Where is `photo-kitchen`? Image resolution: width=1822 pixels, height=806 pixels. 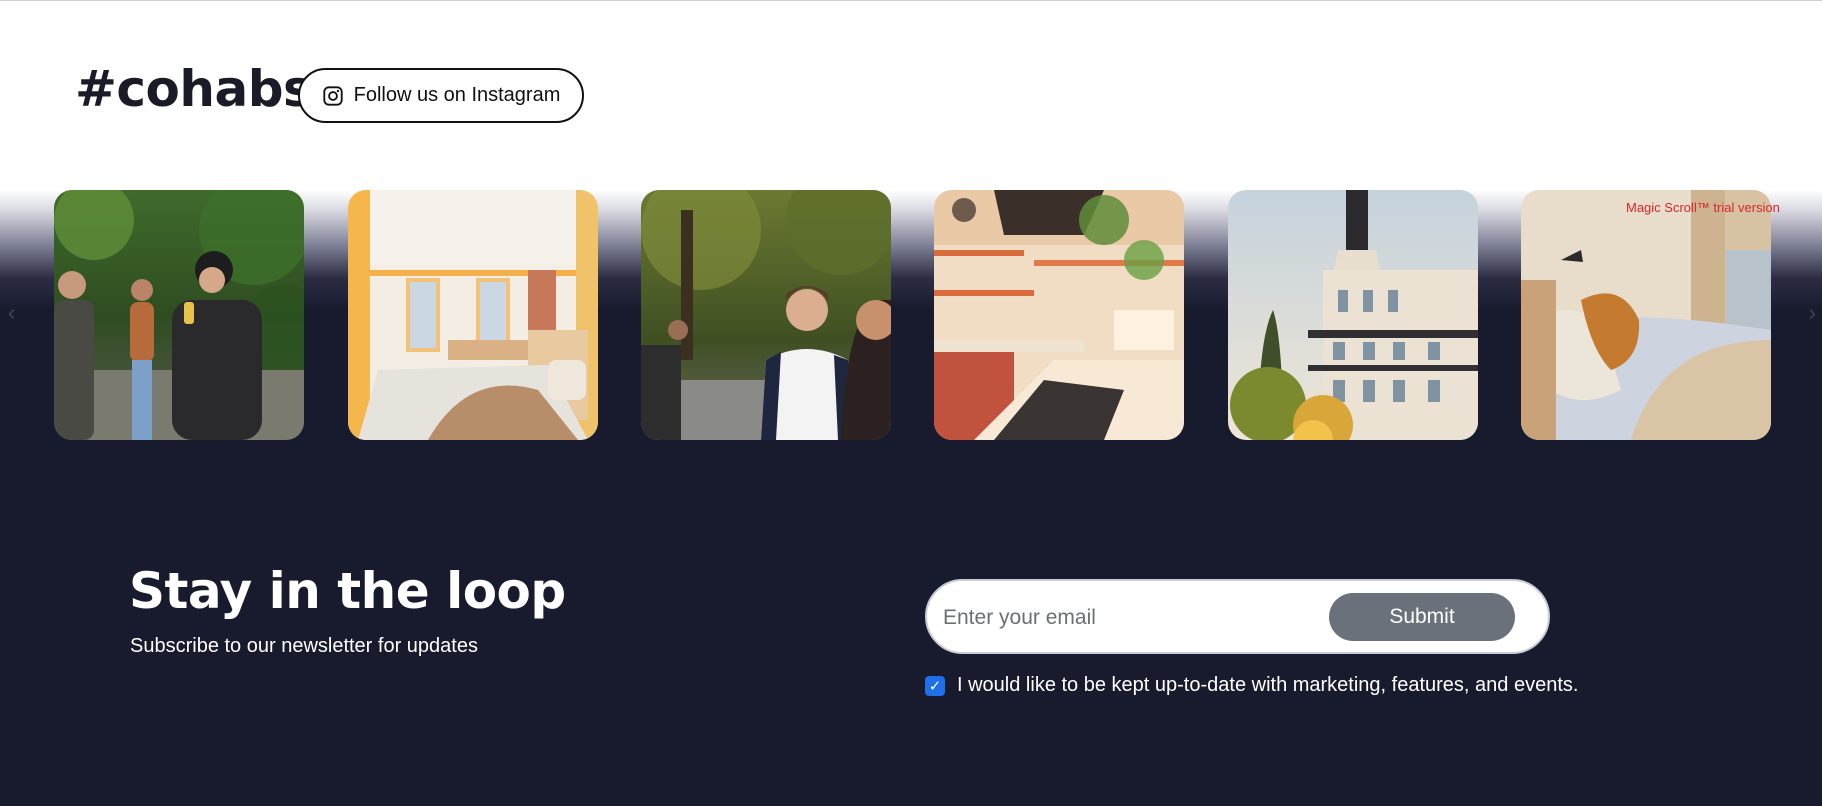
photo-kitchen is located at coordinates (1059, 315).